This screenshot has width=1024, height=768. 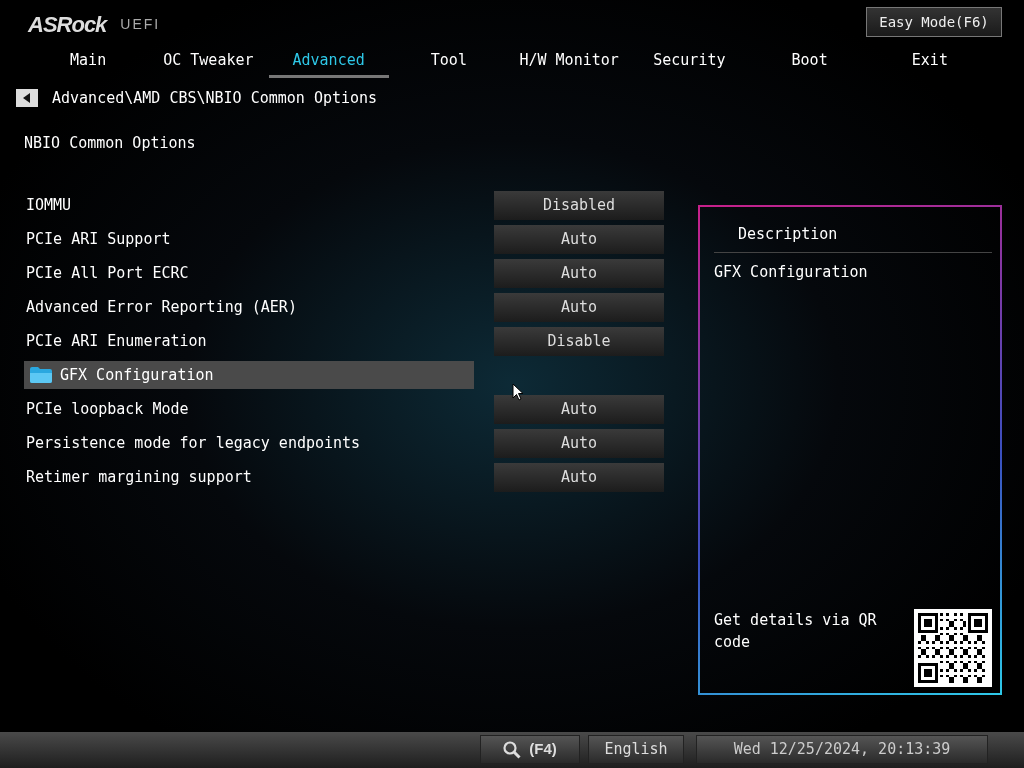 What do you see at coordinates (842, 749) in the screenshot?
I see `clock-display: Wed 12/25/2024, 20:13:39` at bounding box center [842, 749].